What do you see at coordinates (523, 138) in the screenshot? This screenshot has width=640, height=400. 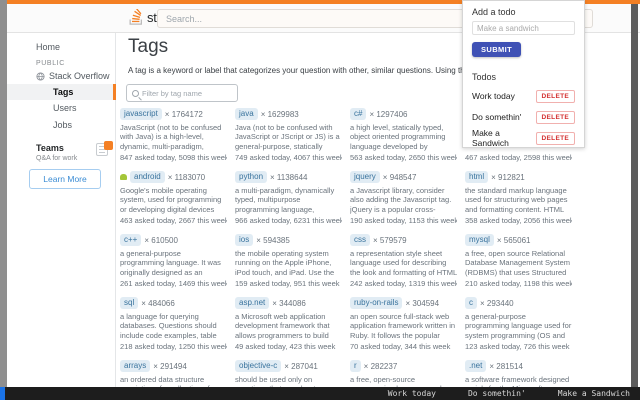 I see `todo-list-item: Make a Sandwich DELETE` at bounding box center [523, 138].